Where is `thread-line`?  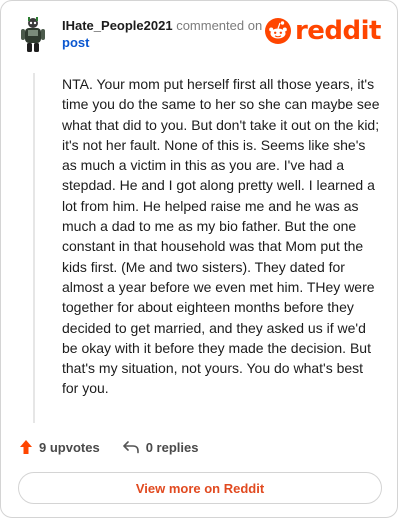
thread-line is located at coordinates (34, 248).